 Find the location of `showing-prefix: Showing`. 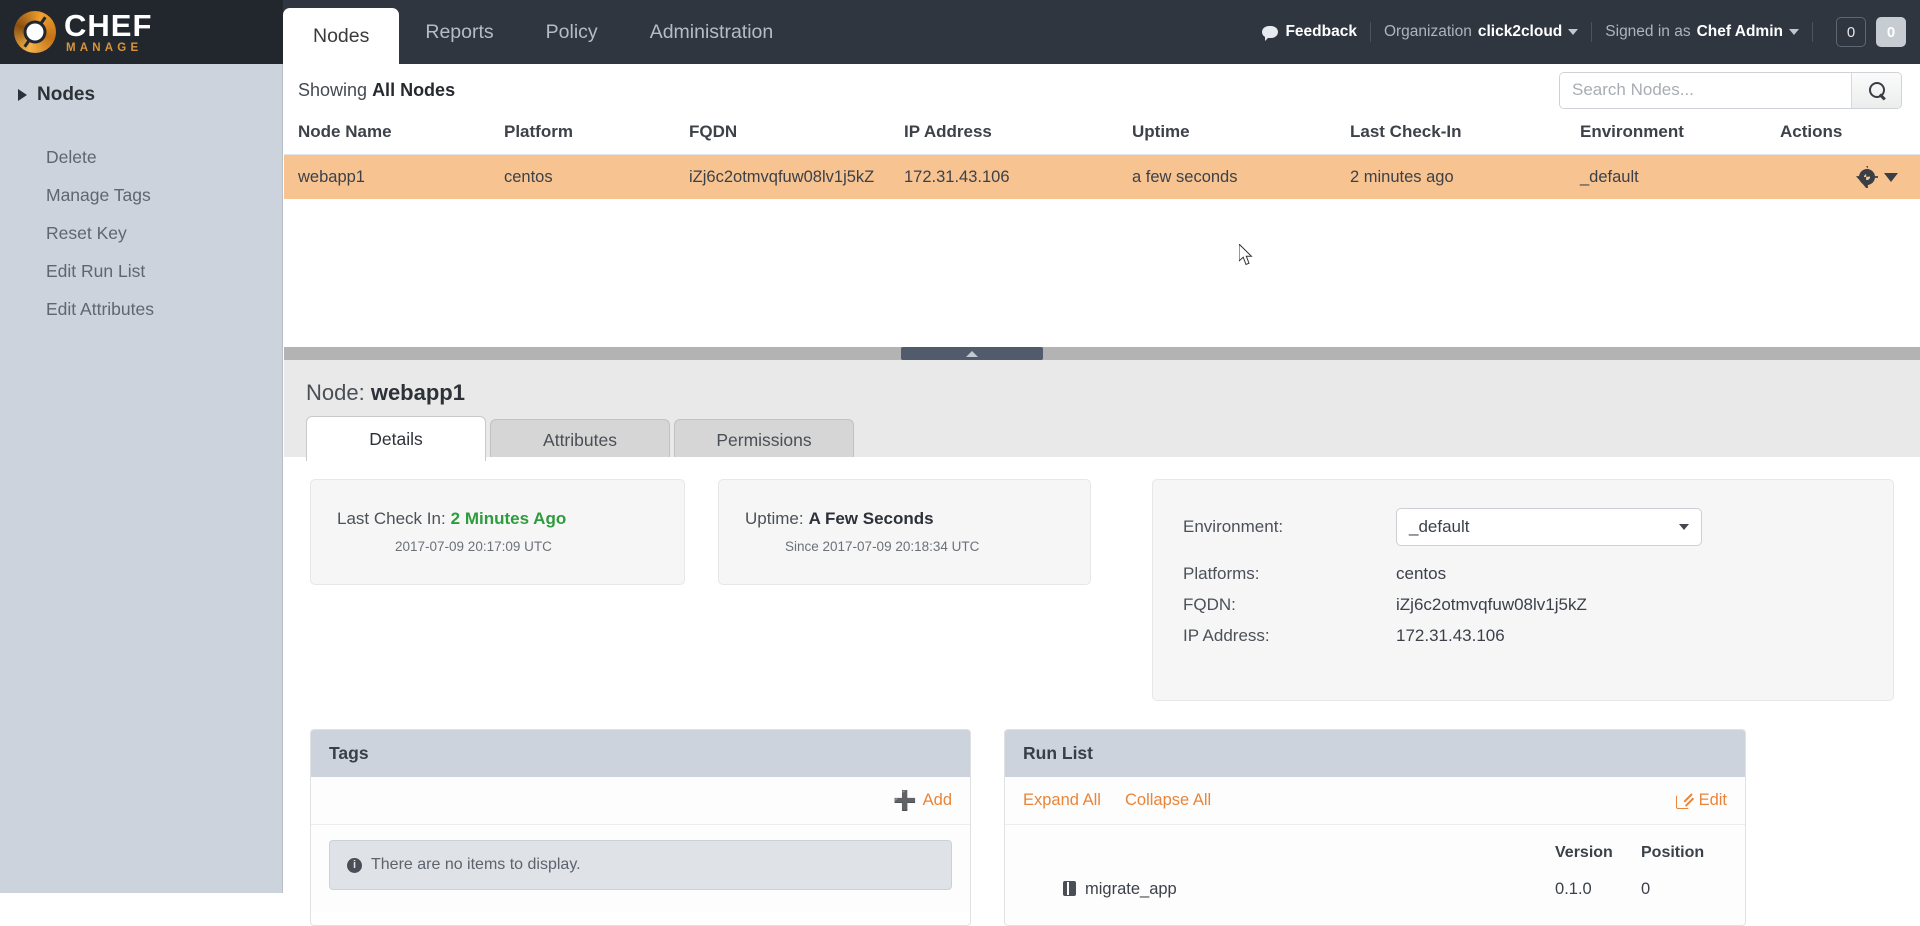

showing-prefix: Showing is located at coordinates (335, 89).